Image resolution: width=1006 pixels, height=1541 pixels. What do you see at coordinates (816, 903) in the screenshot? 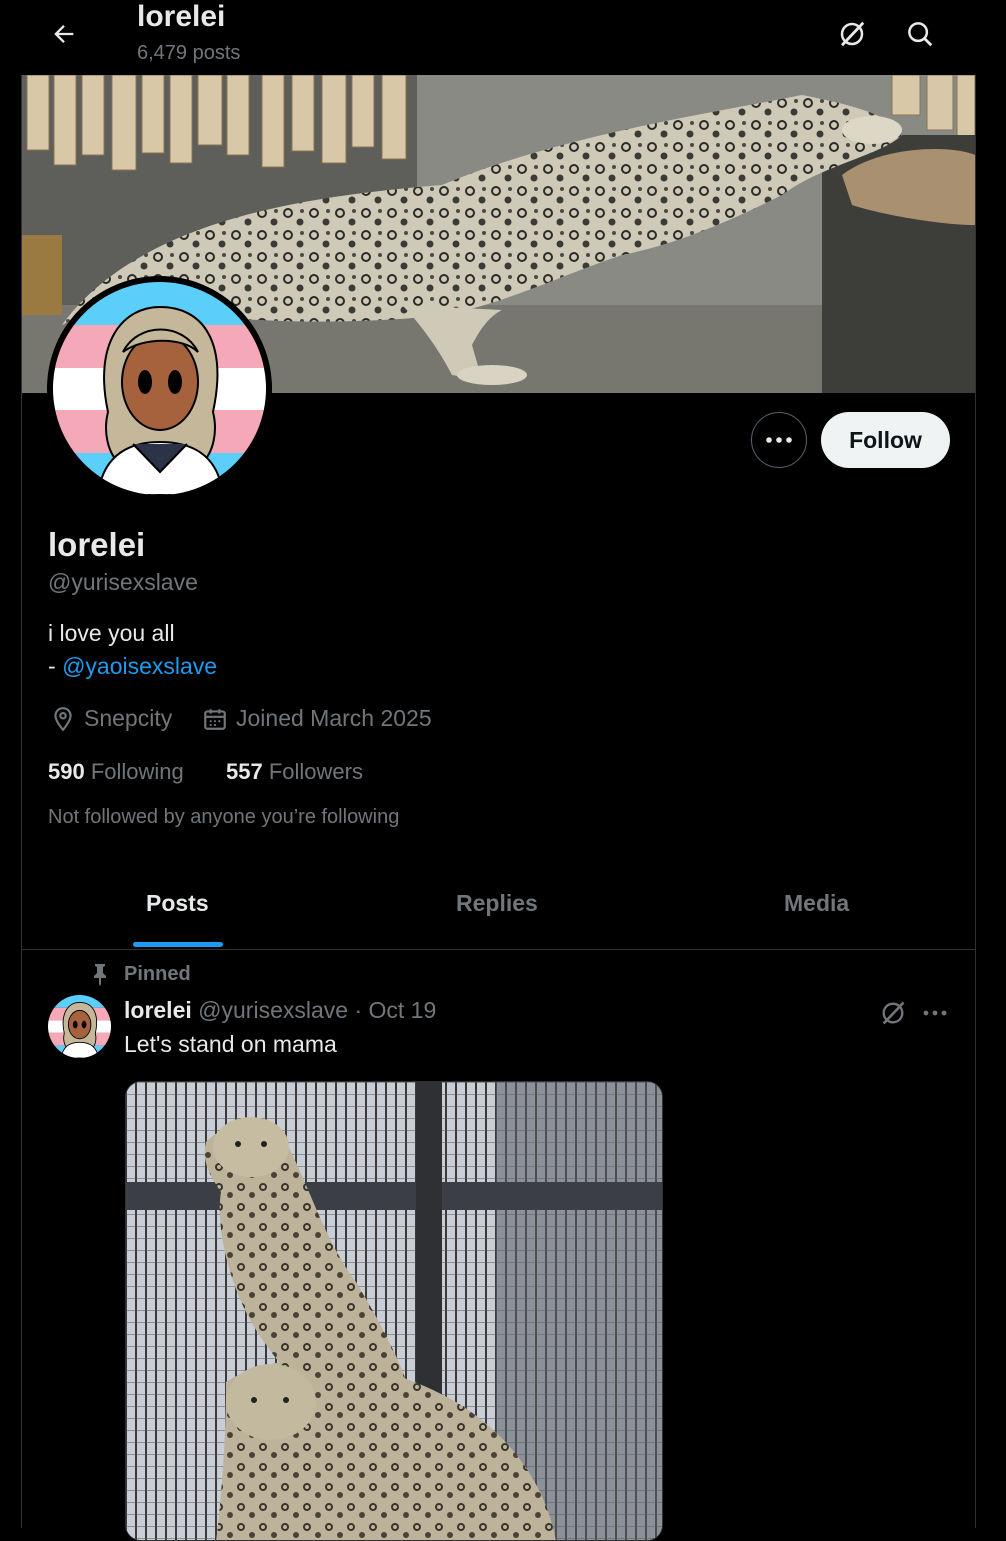
I see `tab-media: Media` at bounding box center [816, 903].